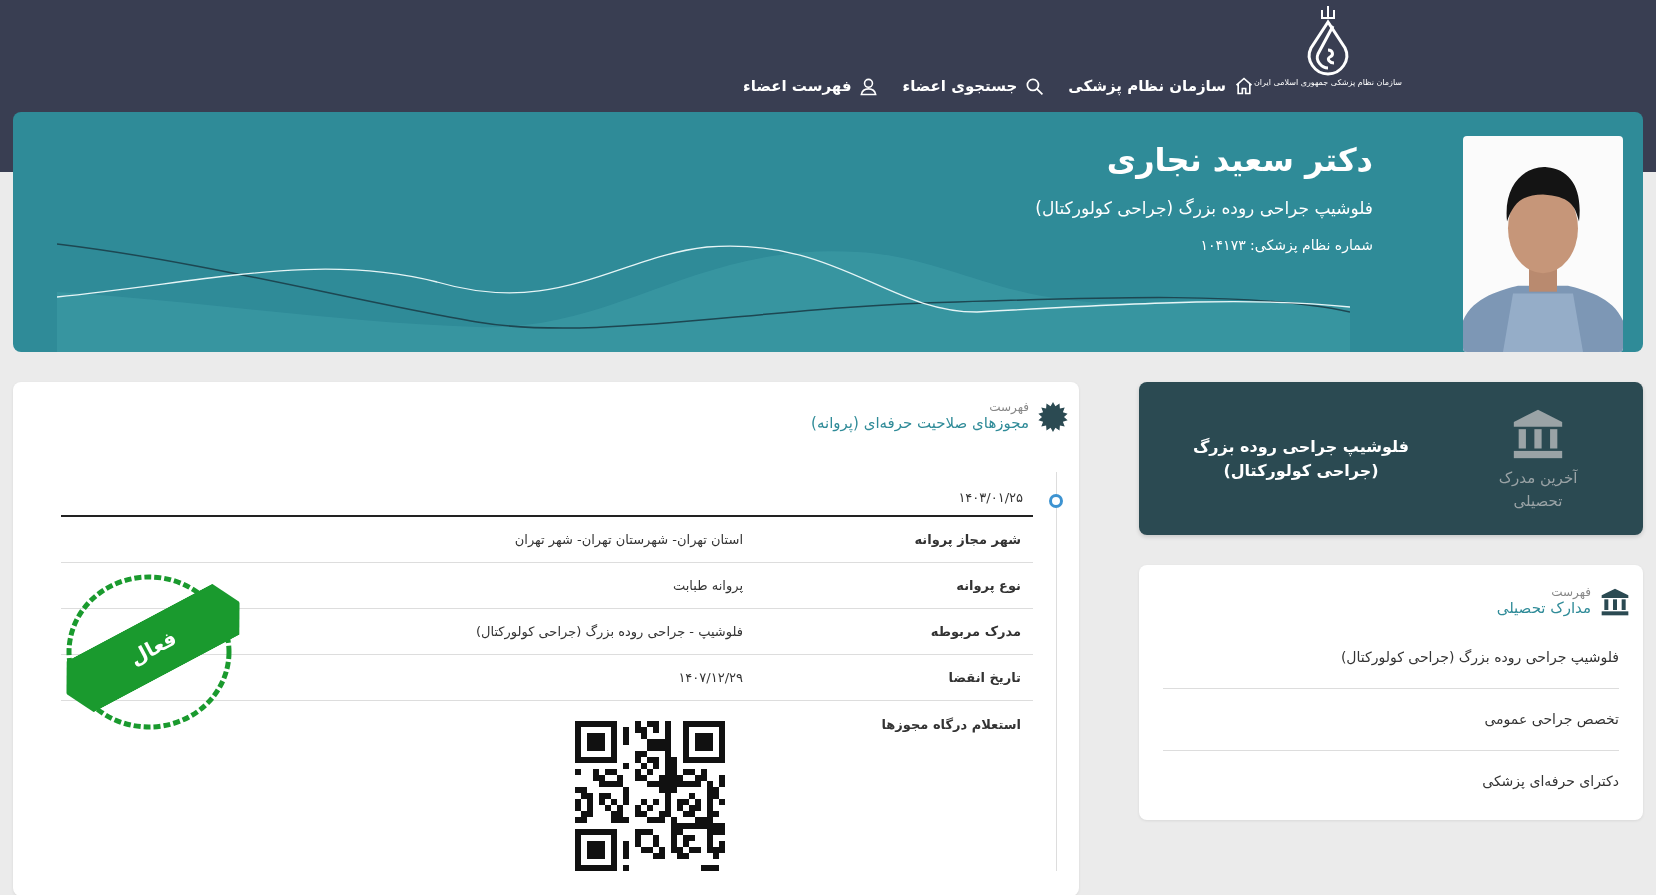  What do you see at coordinates (988, 586) in the screenshot?
I see `field-label: نوع پروانه` at bounding box center [988, 586].